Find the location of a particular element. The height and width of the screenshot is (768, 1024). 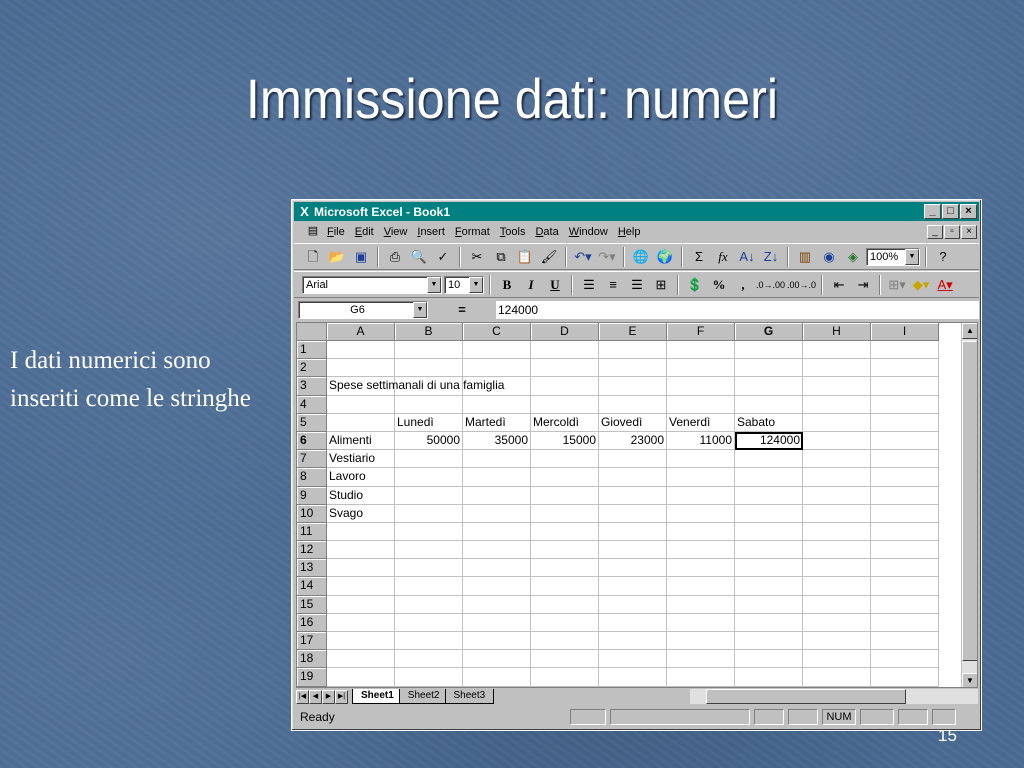

row-header-16: 16 is located at coordinates (312, 622).